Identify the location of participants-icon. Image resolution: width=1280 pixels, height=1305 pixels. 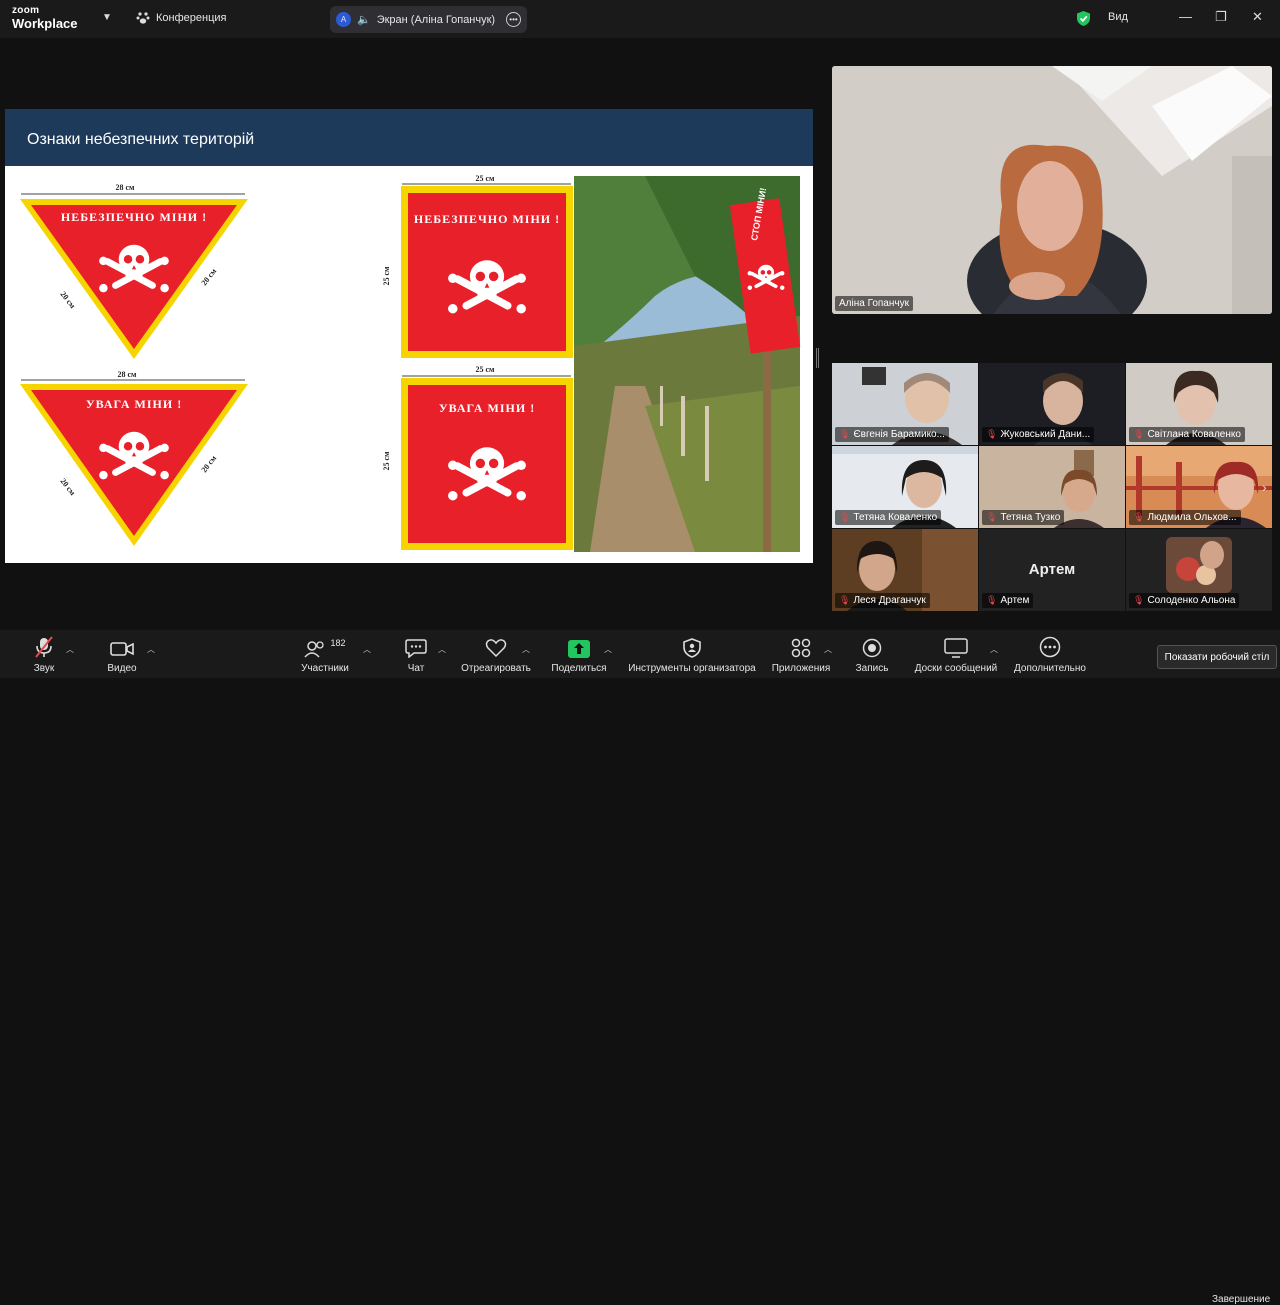
(314, 649).